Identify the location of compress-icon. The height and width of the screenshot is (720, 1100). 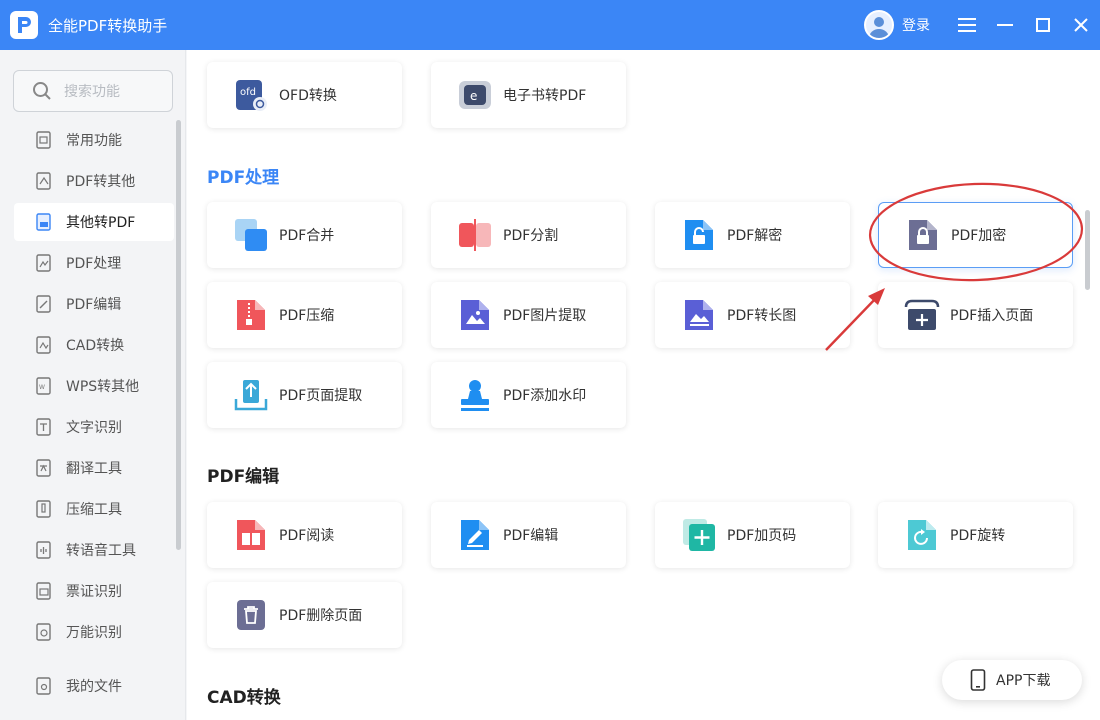
(44, 509).